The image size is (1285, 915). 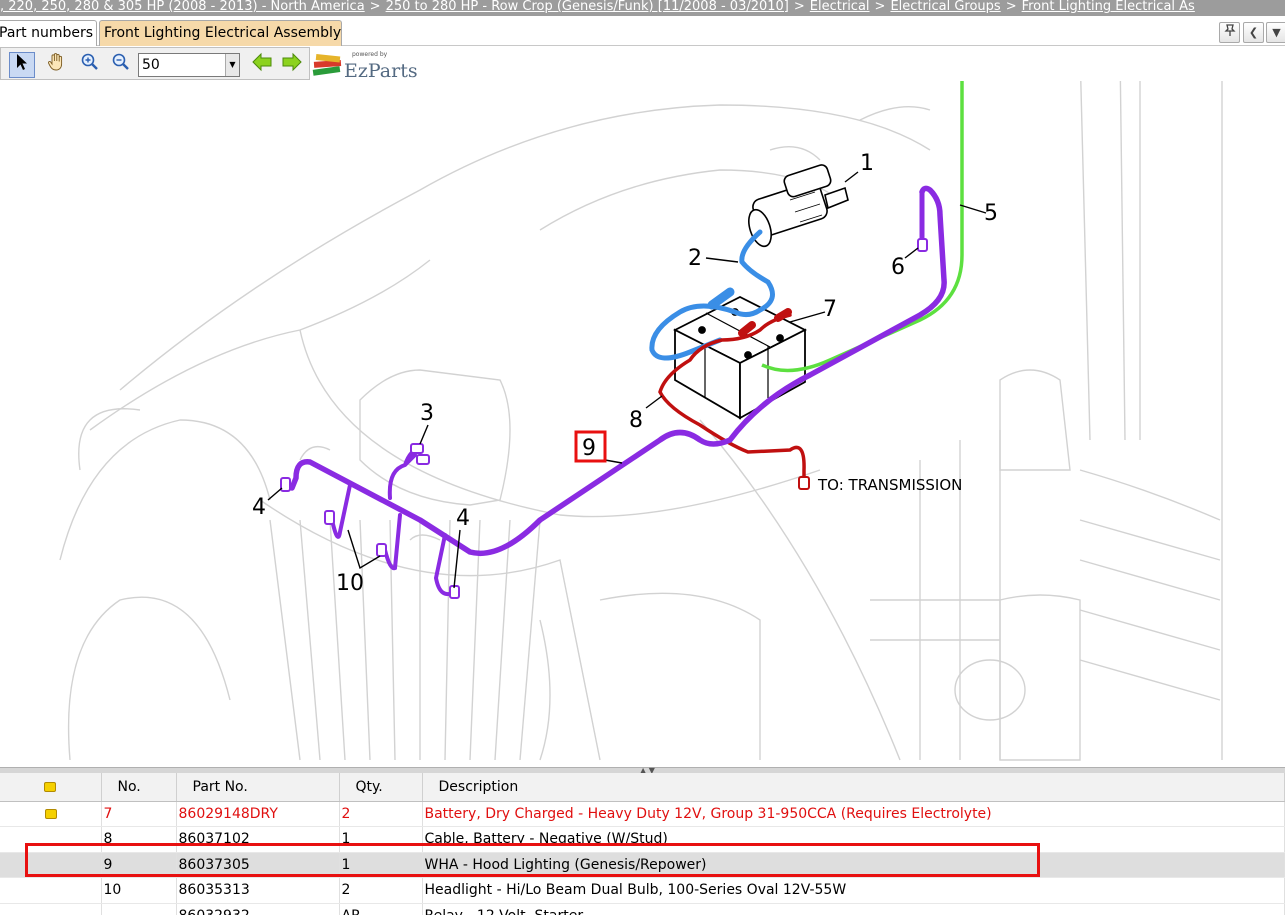 I want to click on chevron-left-icon: ❮, so click(x=1253, y=32).